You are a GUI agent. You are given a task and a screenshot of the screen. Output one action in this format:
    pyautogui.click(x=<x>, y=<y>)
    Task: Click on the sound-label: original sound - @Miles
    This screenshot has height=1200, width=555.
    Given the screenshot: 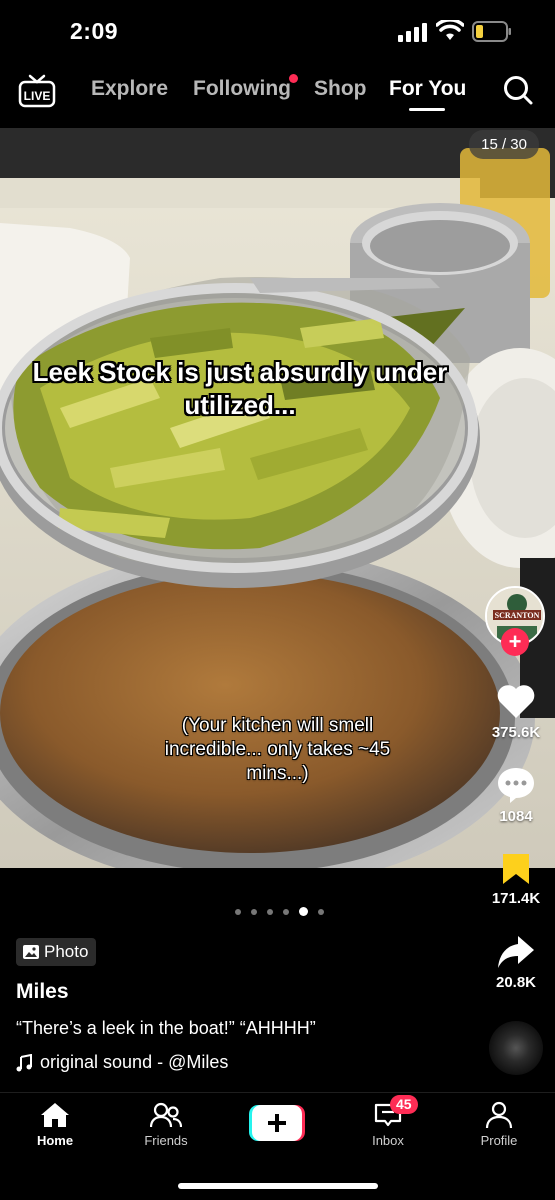 What is the action you would take?
    pyautogui.click(x=134, y=1062)
    